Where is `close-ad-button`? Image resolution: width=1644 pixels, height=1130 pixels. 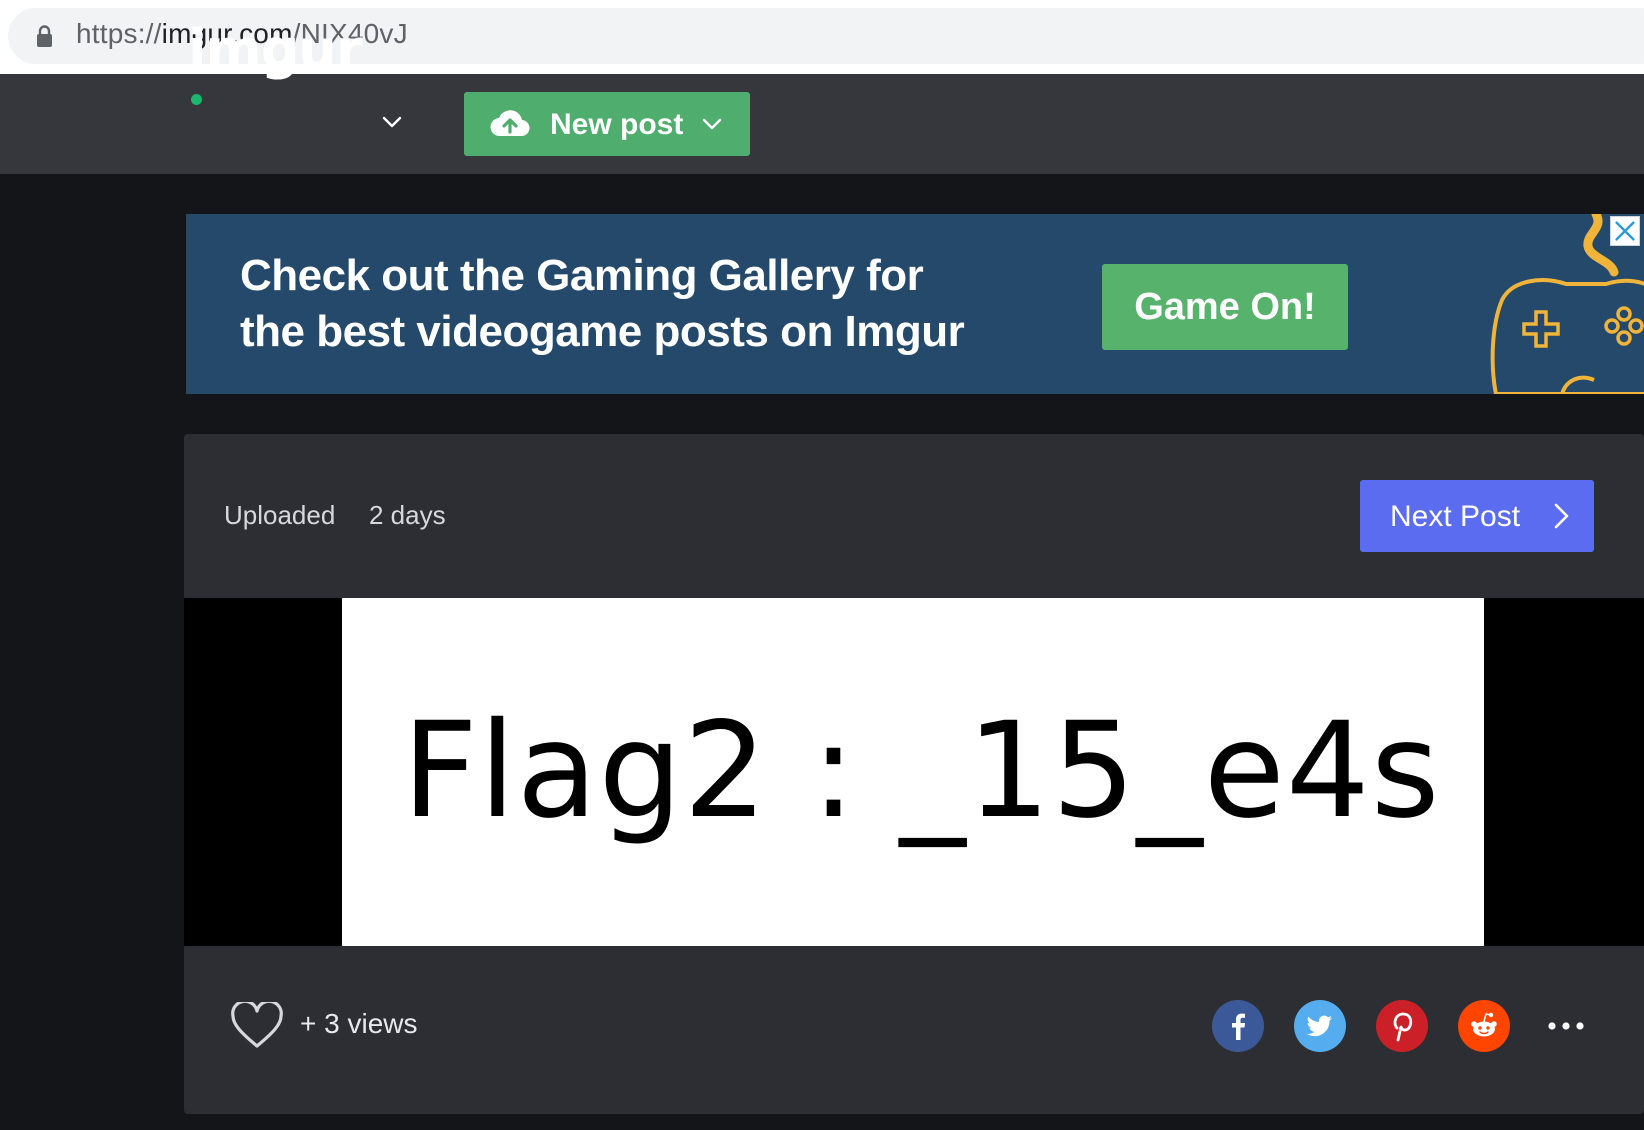
close-ad-button is located at coordinates (1625, 231).